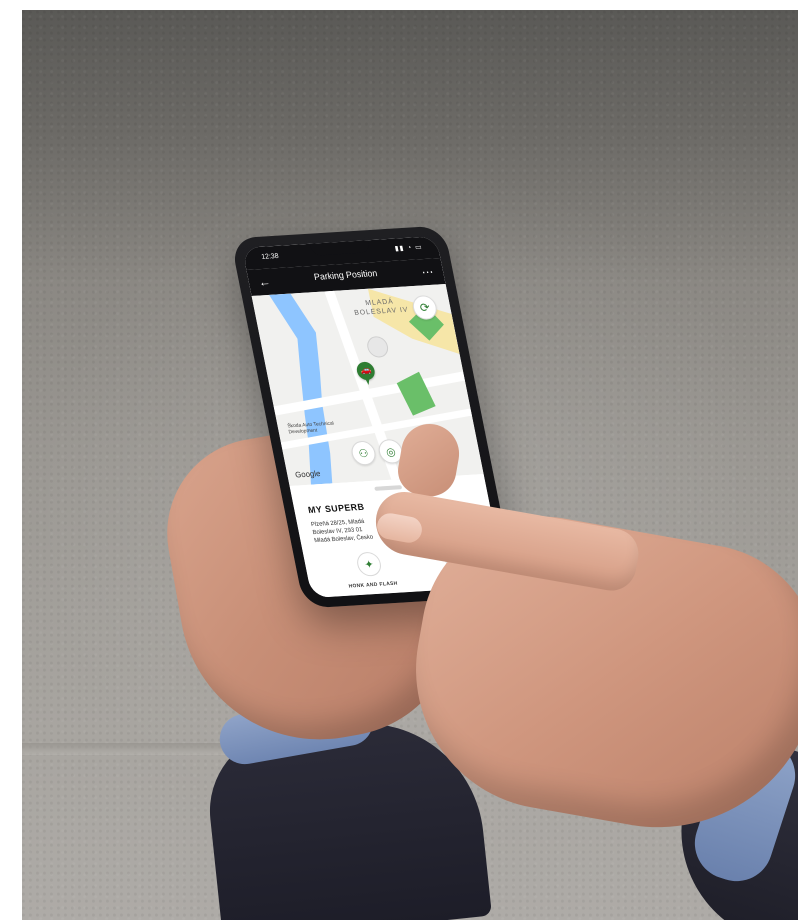 This screenshot has height=920, width=798. I want to click on refresh-icon: ⟳, so click(425, 307).